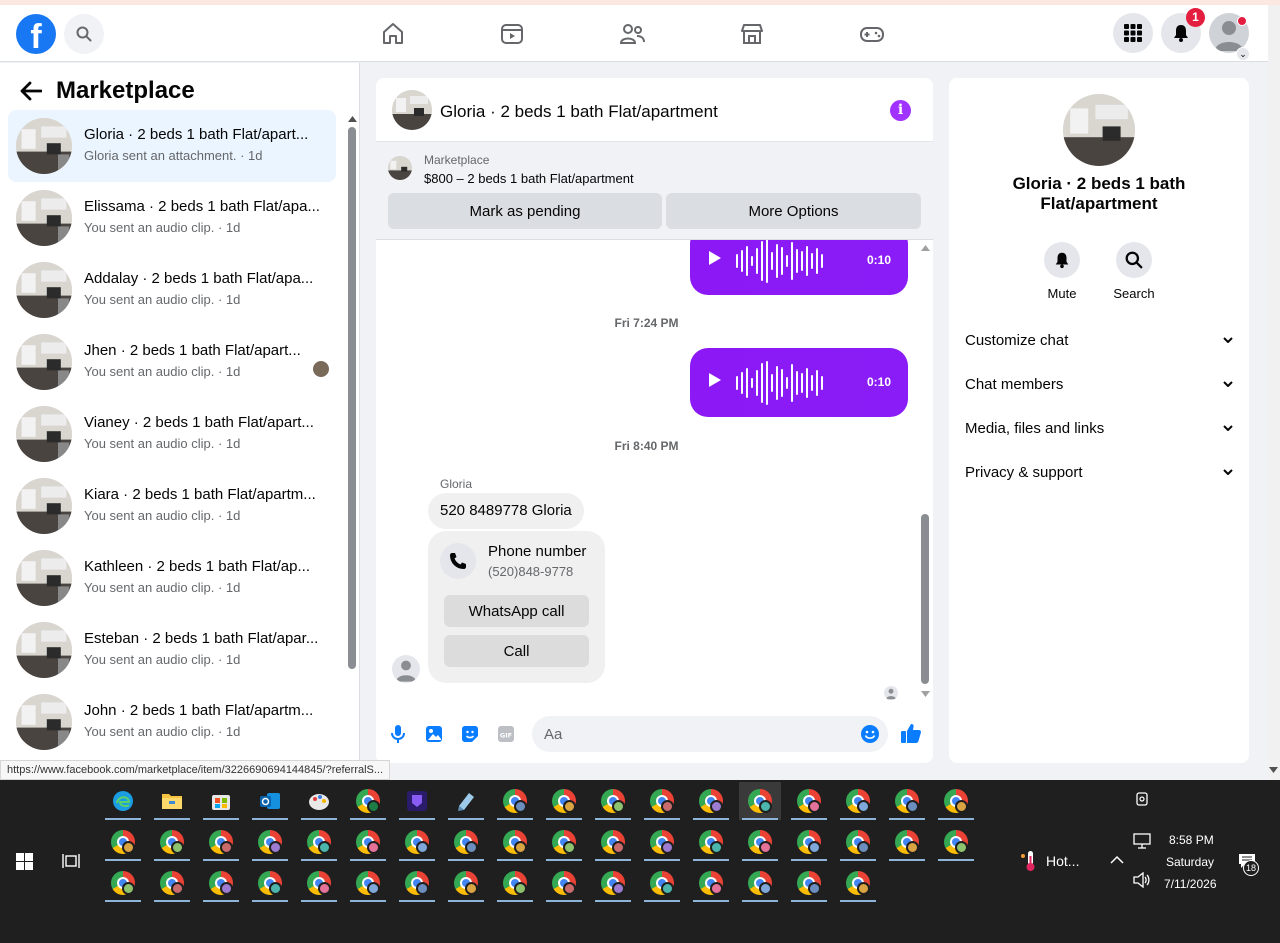  What do you see at coordinates (36, 34) in the screenshot?
I see `facebook-logo: f` at bounding box center [36, 34].